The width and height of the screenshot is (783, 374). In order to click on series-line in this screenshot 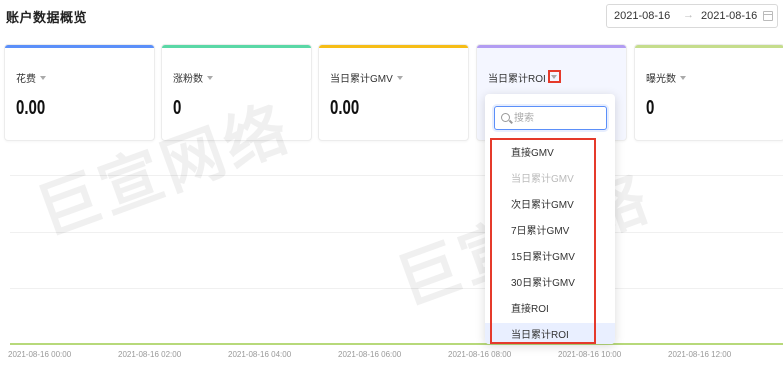, I will do `click(396, 344)`.